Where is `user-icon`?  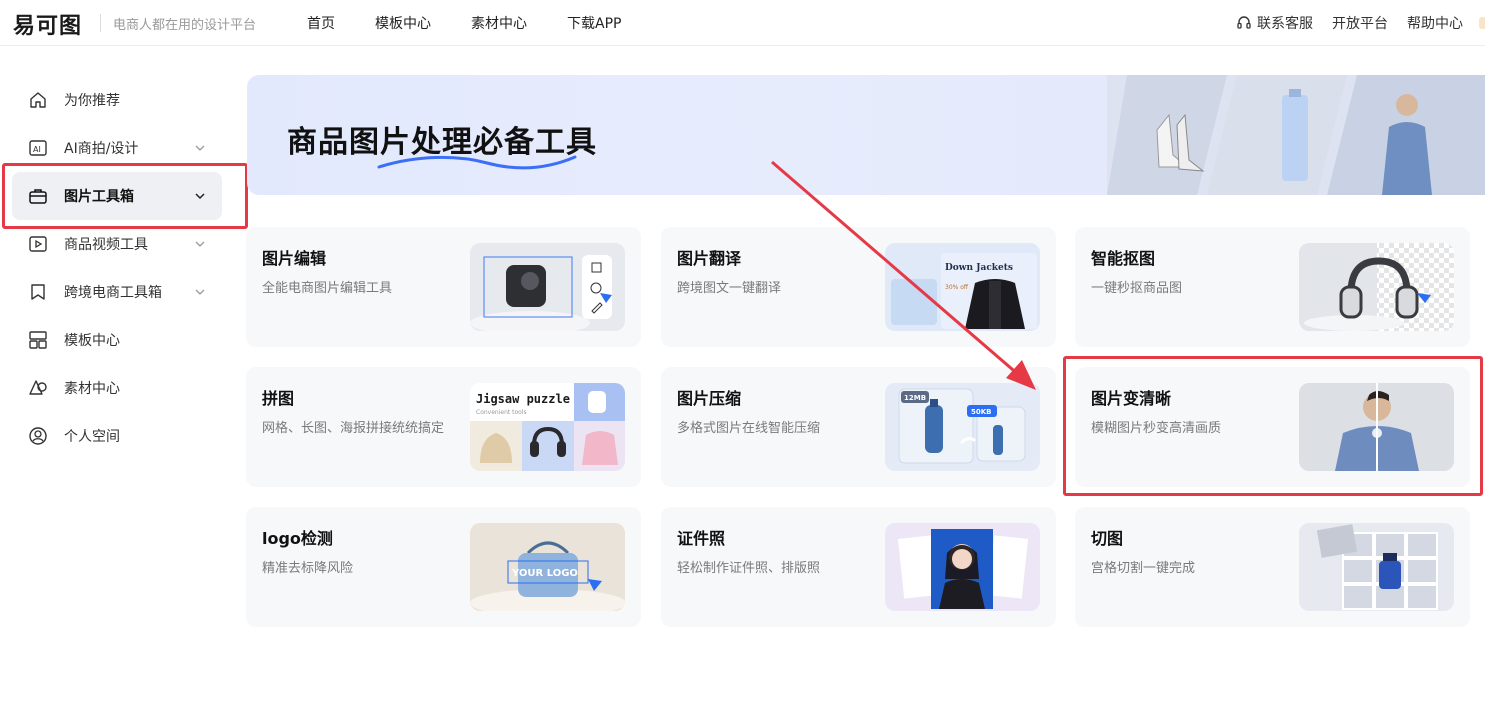
user-icon is located at coordinates (38, 436).